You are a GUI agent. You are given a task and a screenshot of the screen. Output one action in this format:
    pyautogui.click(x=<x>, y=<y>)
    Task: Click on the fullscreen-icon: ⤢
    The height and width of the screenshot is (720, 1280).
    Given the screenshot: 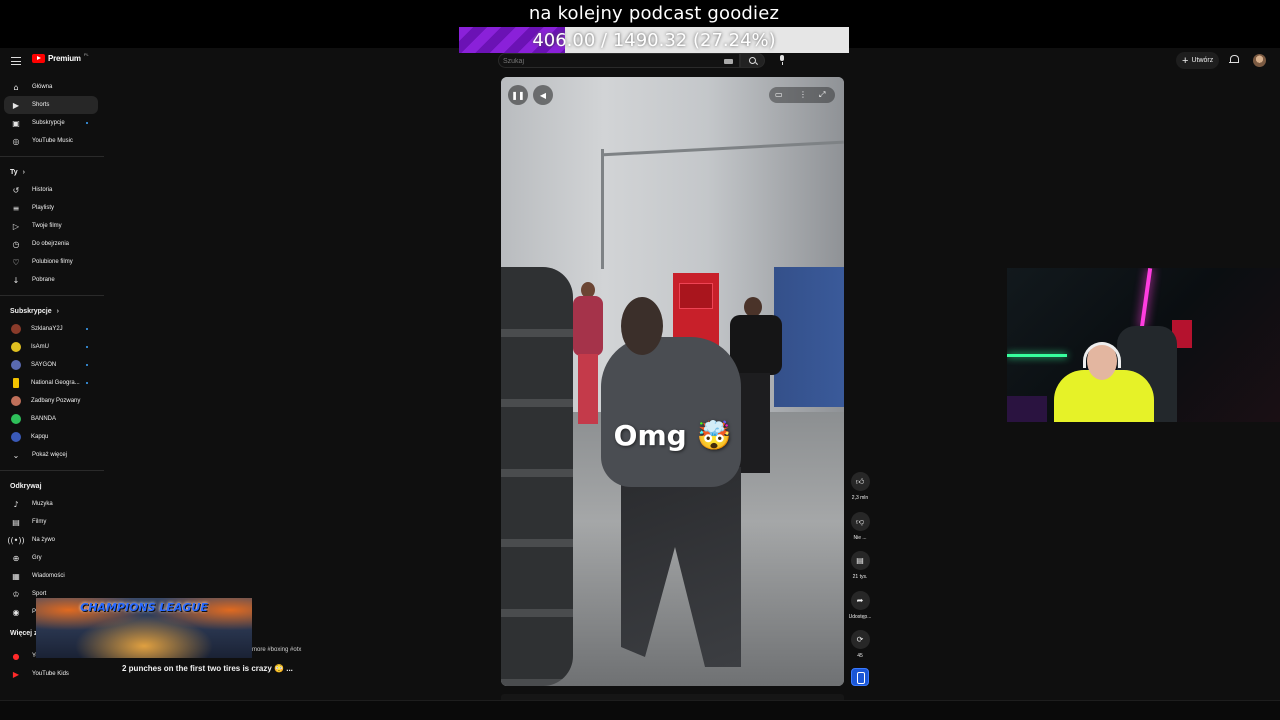 What is the action you would take?
    pyautogui.click(x=822, y=95)
    